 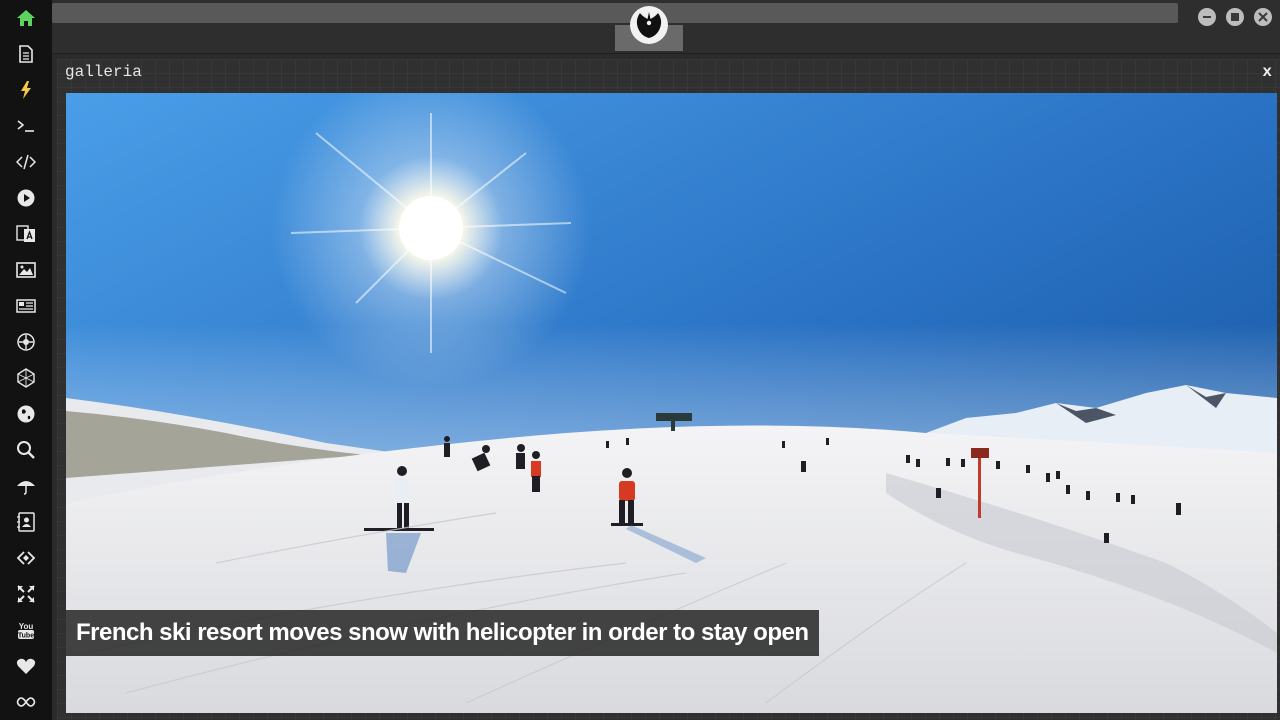 I want to click on news-icon, so click(x=26, y=306).